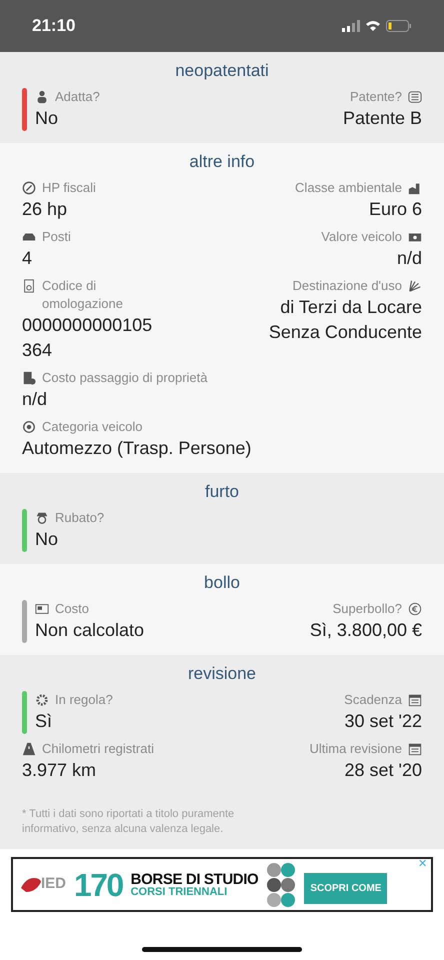 This screenshot has height=960, width=444. I want to click on factory-icon, so click(415, 188).